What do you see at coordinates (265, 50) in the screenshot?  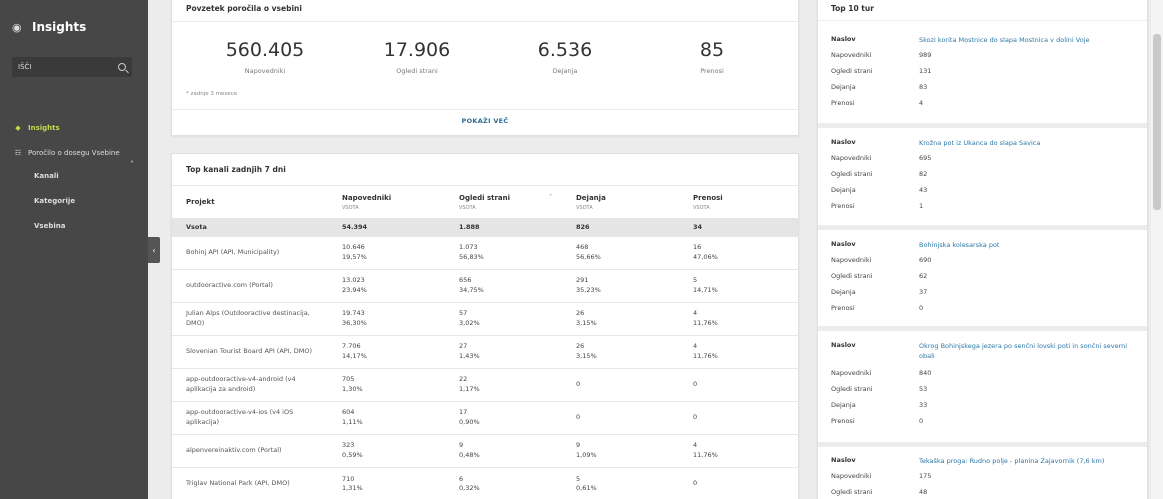 I see `stat-value: 560.405` at bounding box center [265, 50].